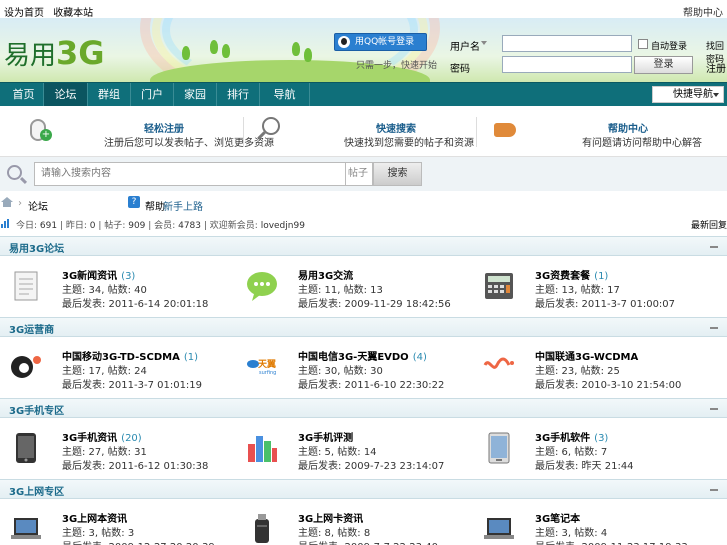 The width and height of the screenshot is (727, 545). I want to click on search-input: 请输入搜索内容, so click(190, 174).